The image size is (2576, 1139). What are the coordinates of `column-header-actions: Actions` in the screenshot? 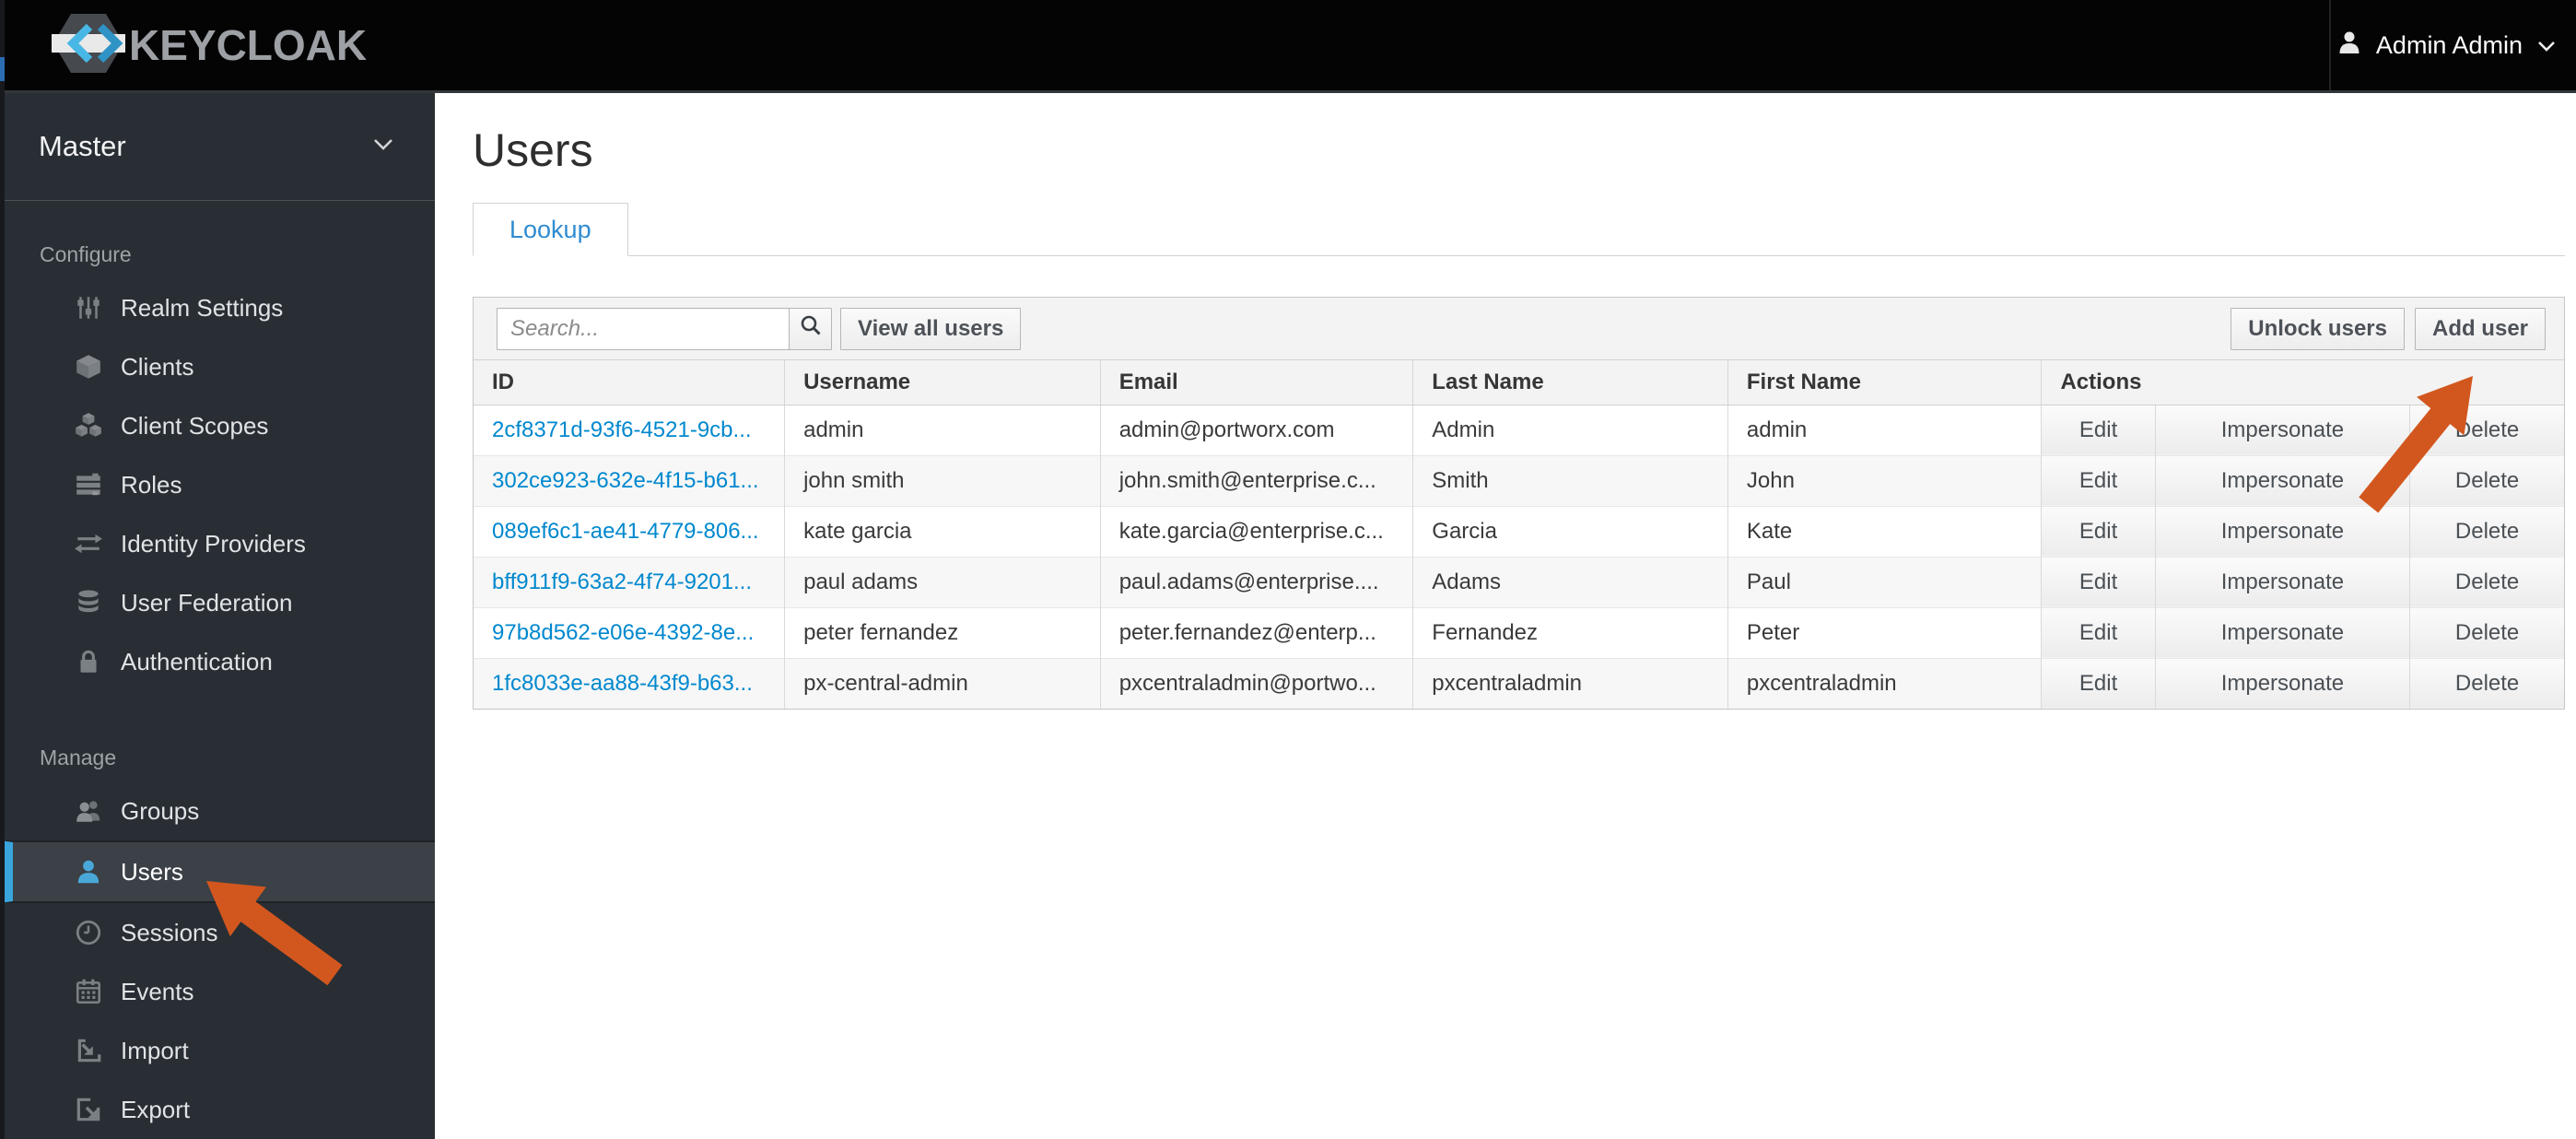 It's located at (2302, 382).